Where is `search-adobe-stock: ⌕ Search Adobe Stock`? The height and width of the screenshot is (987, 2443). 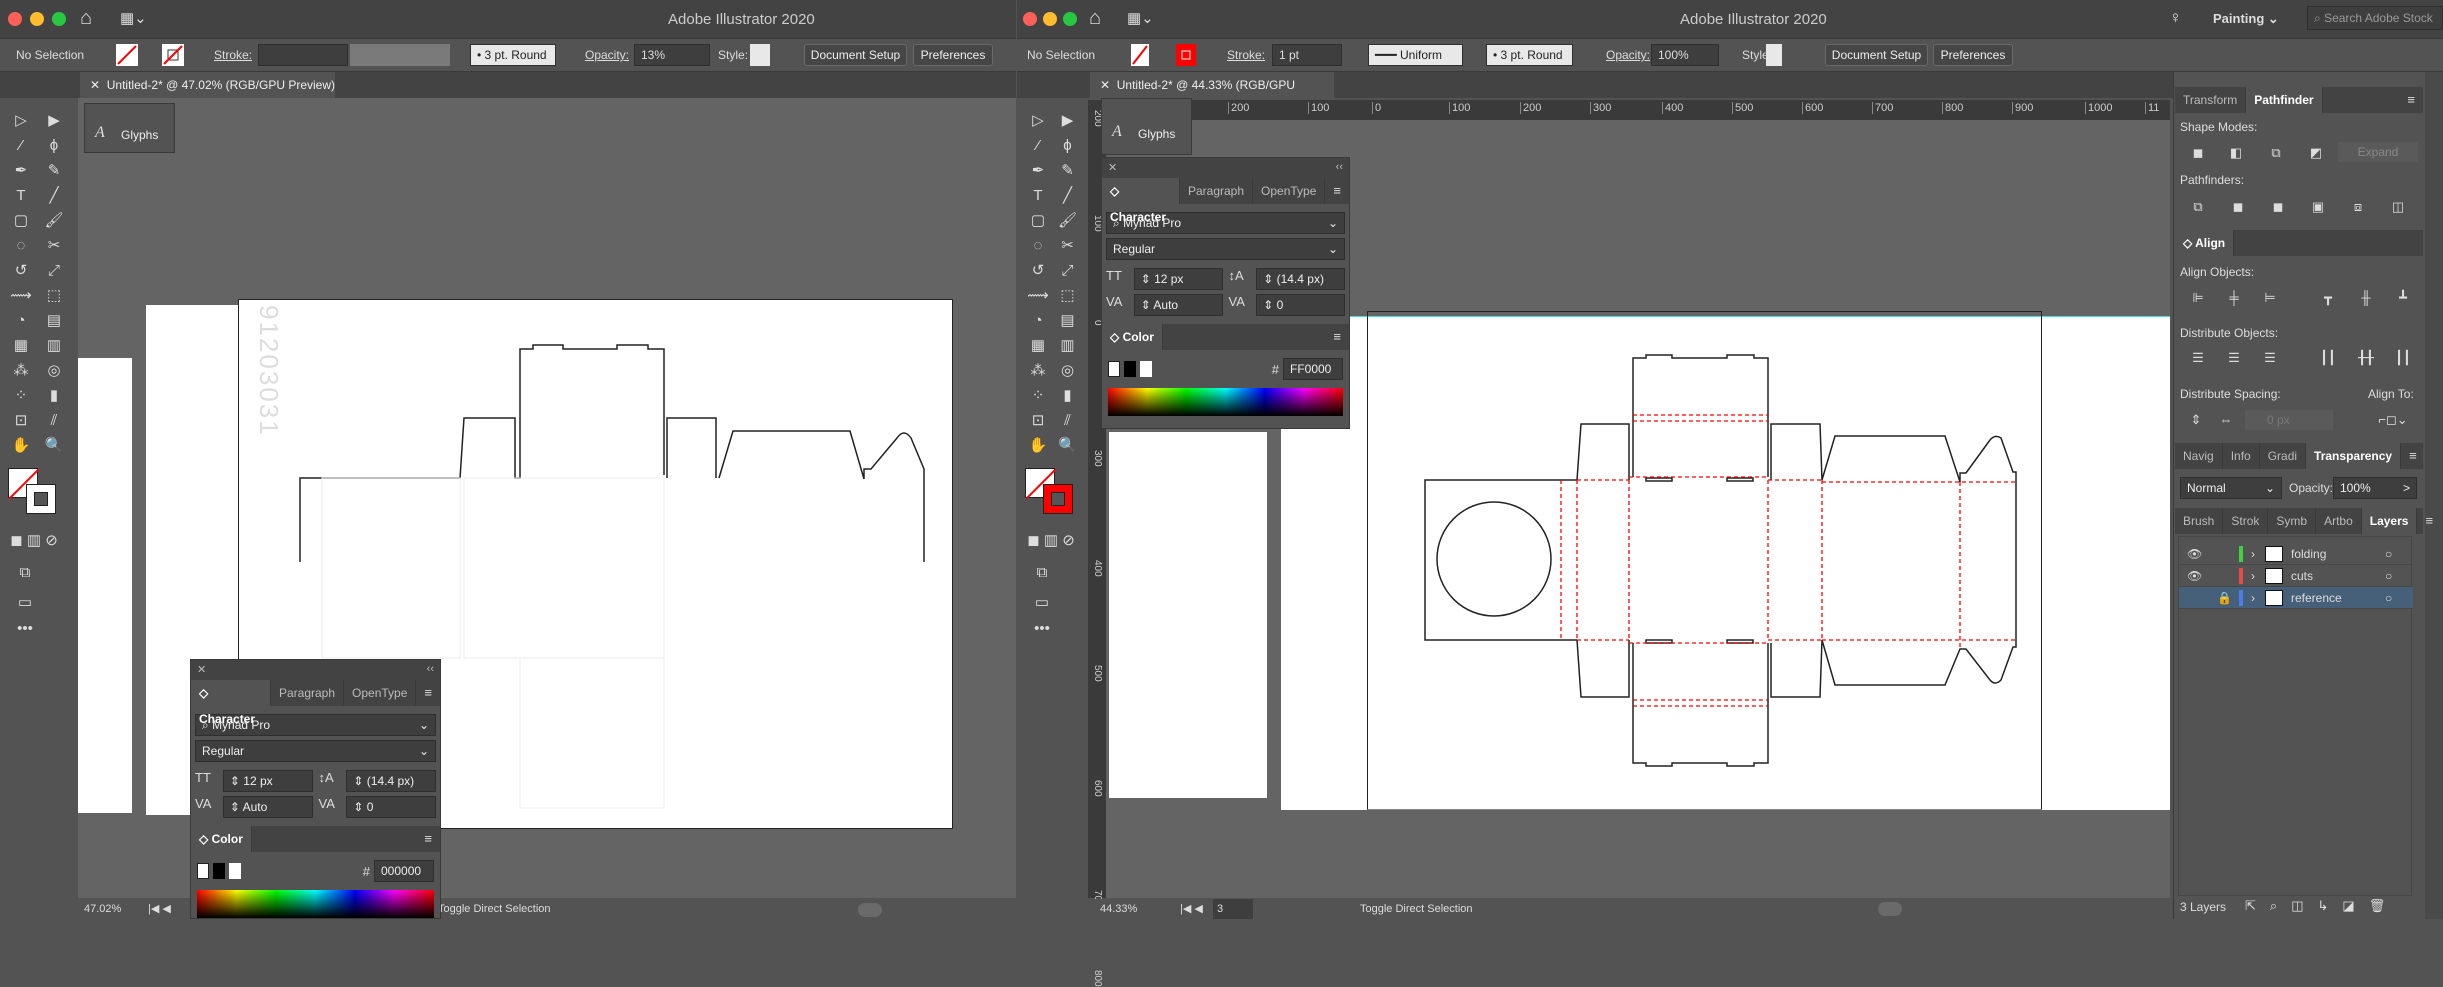
search-adobe-stock: ⌕ Search Adobe Stock is located at coordinates (2375, 18).